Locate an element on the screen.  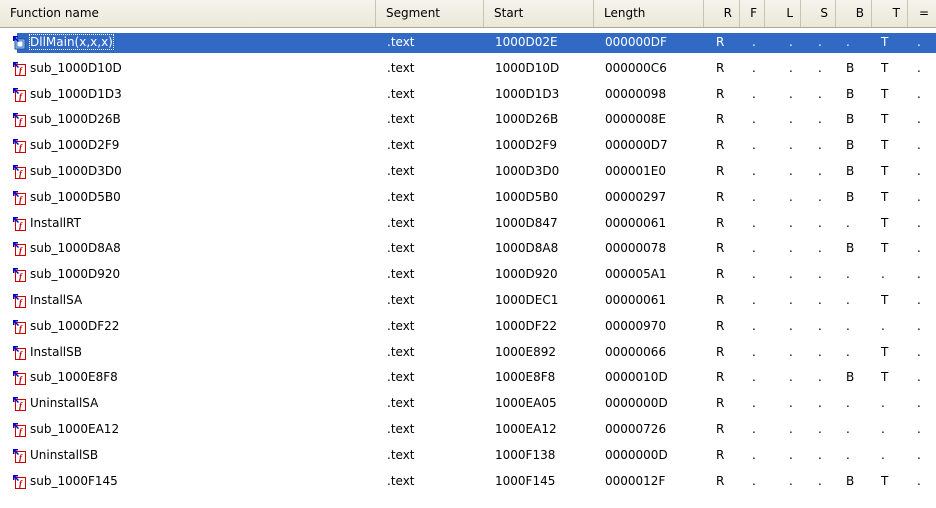
function-name-cell: DllMain(x,x,x) is located at coordinates (71, 43).